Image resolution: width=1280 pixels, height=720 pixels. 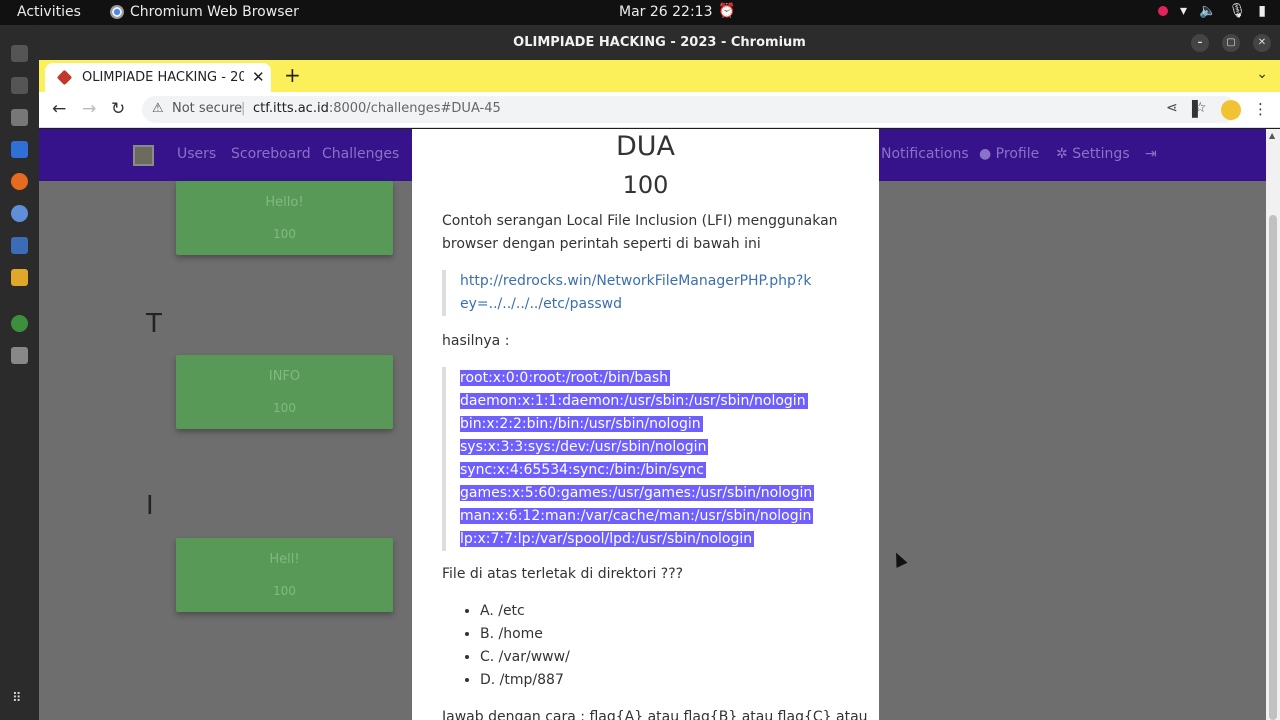 I want to click on passwd-line-text: sys:x:3:3:sys:/dev:/usr/sbin/nologin, so click(x=584, y=447).